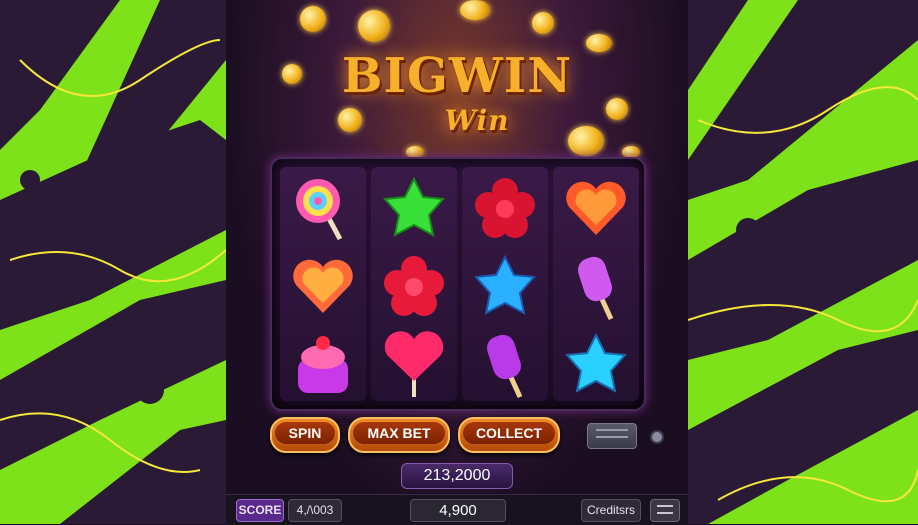  Describe the element at coordinates (657, 437) in the screenshot. I see `indicator-dot` at that location.